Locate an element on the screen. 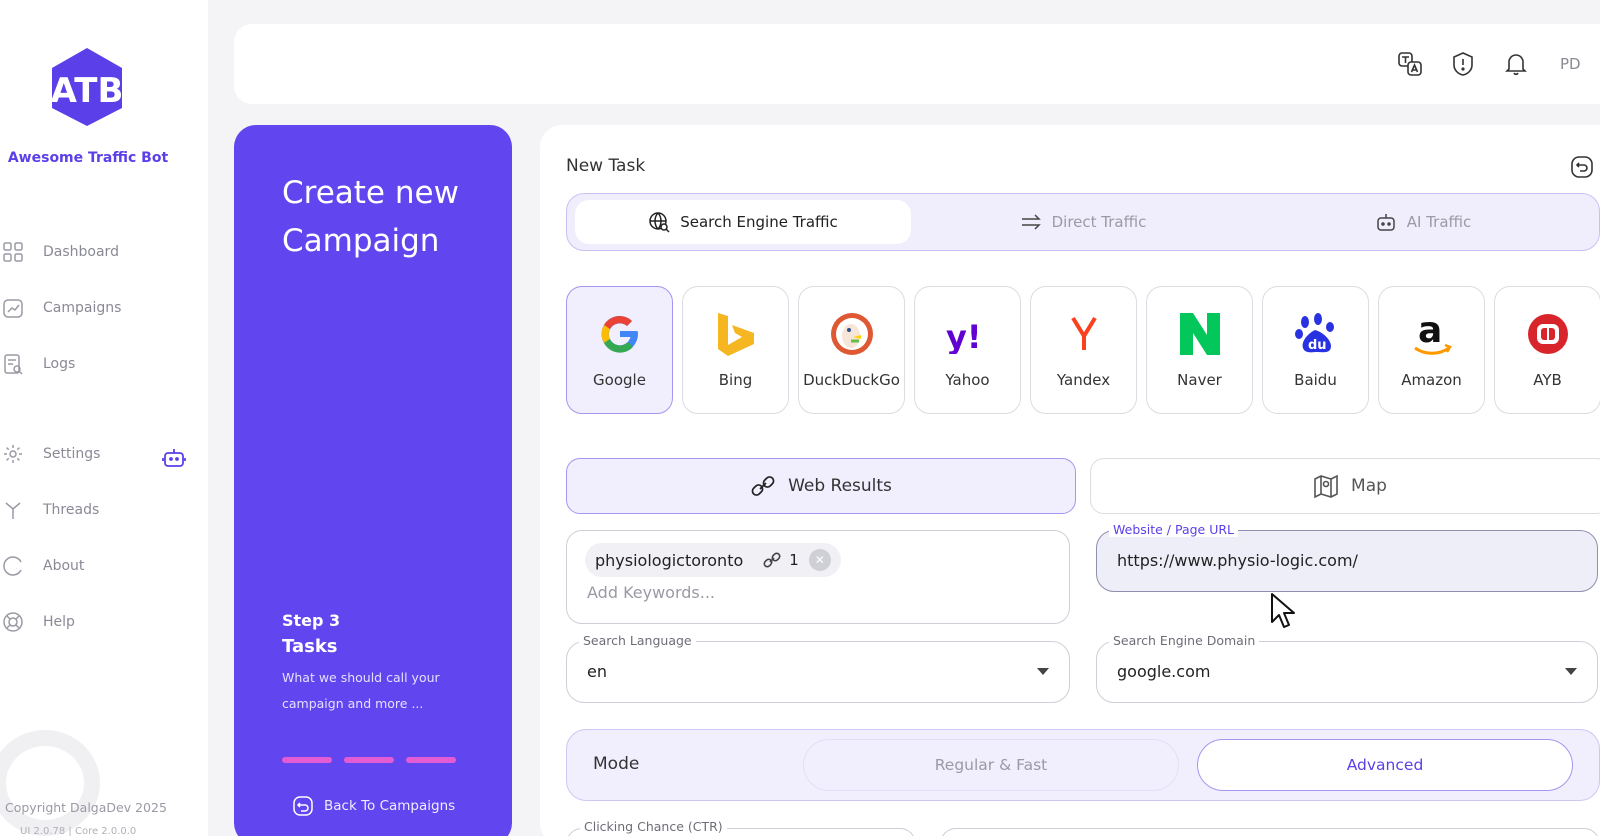 The image size is (1600, 836). engine-naver: Naver is located at coordinates (1199, 350).